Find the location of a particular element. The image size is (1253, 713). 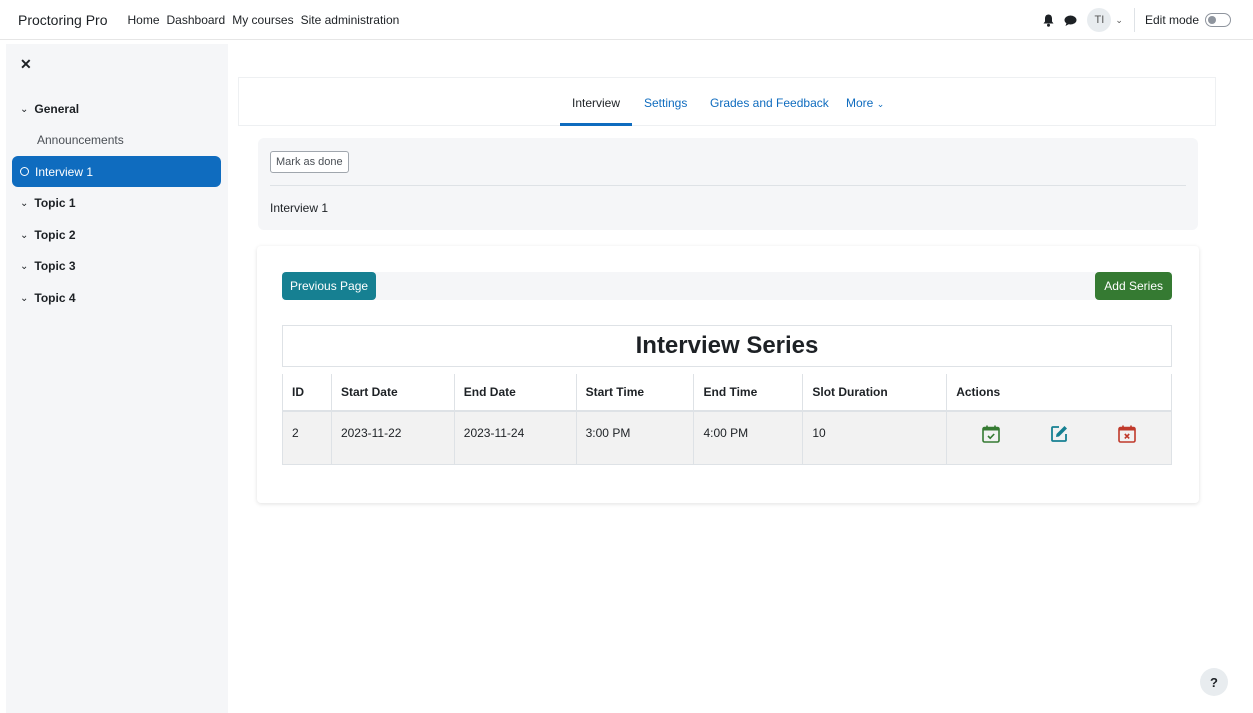

add-series-button: Add Series is located at coordinates (1133, 286).